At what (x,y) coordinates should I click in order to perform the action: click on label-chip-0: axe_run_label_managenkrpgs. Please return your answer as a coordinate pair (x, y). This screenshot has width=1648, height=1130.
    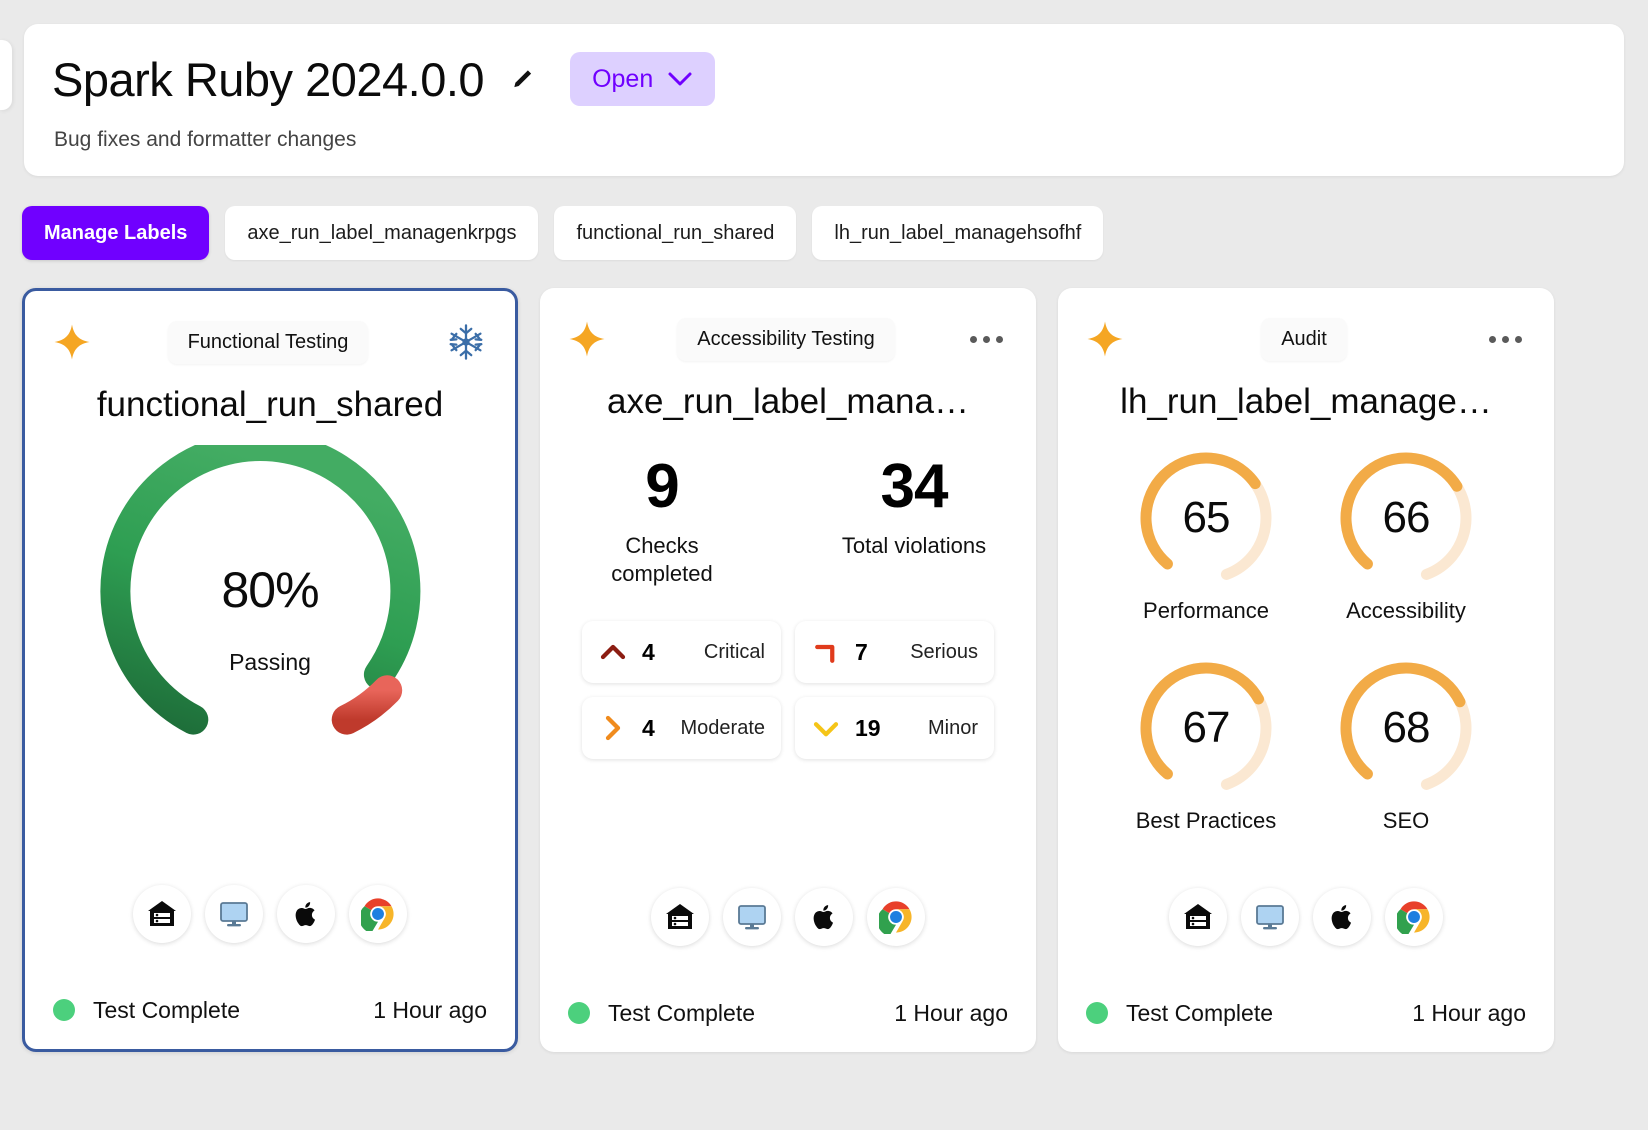
    Looking at the image, I should click on (382, 233).